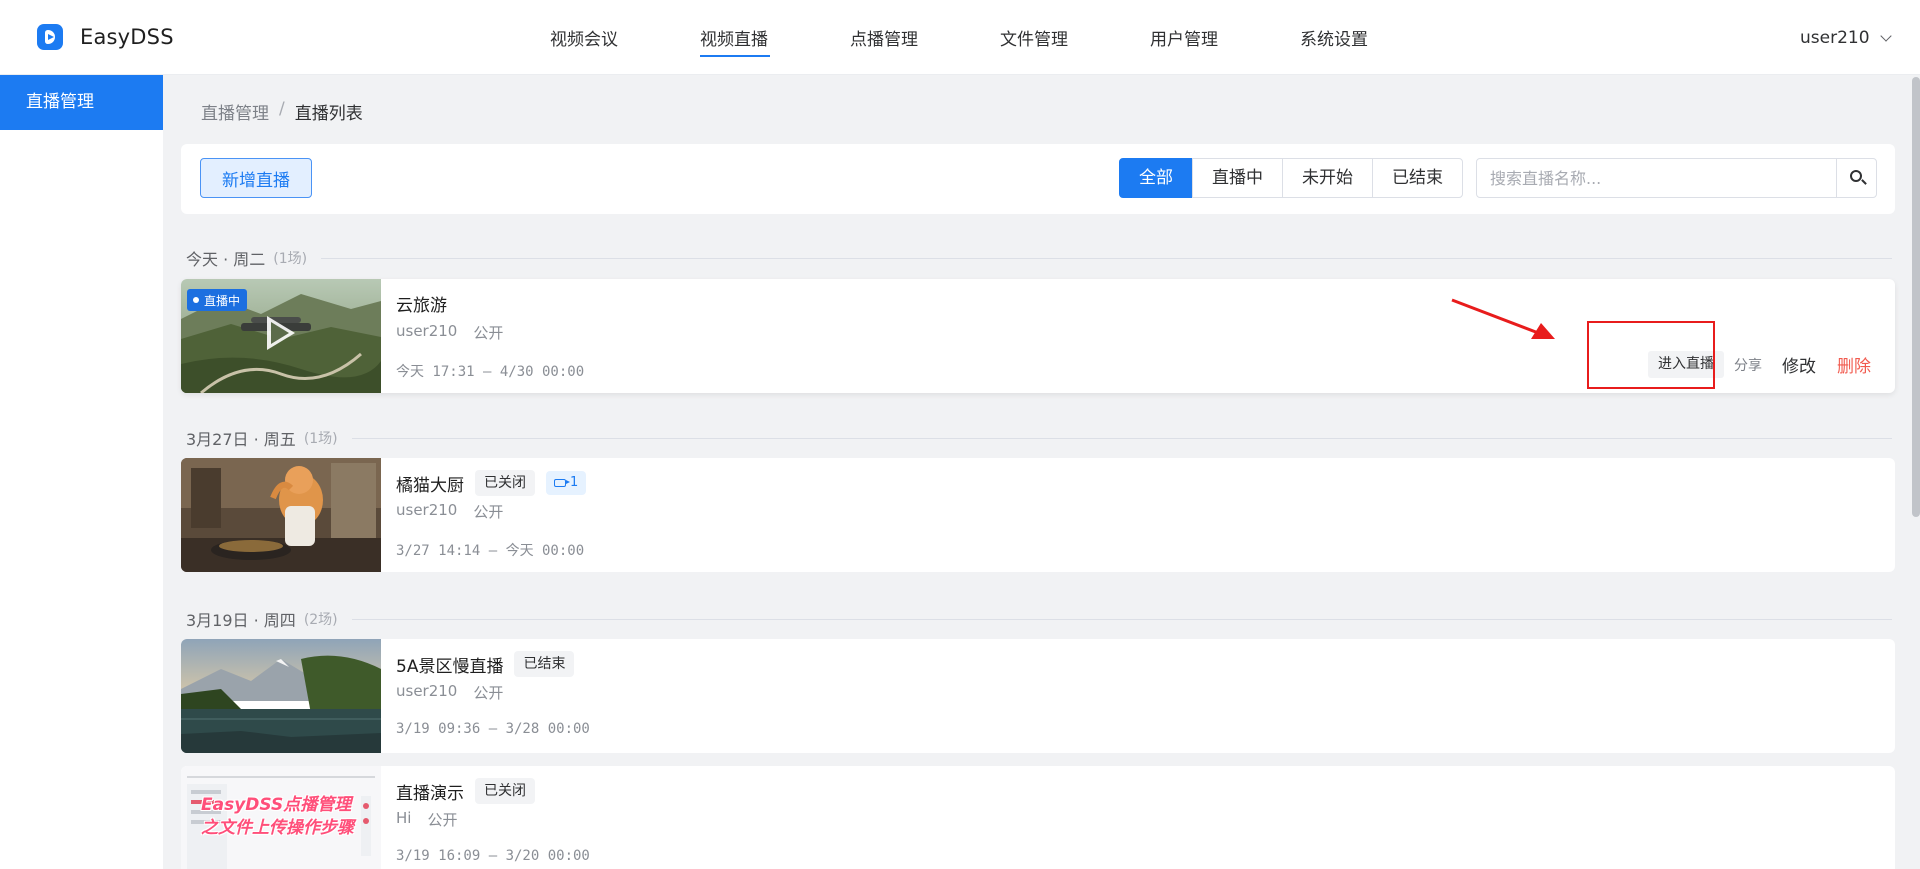 This screenshot has width=1920, height=869. I want to click on live-title: 云旅游, so click(421, 303).